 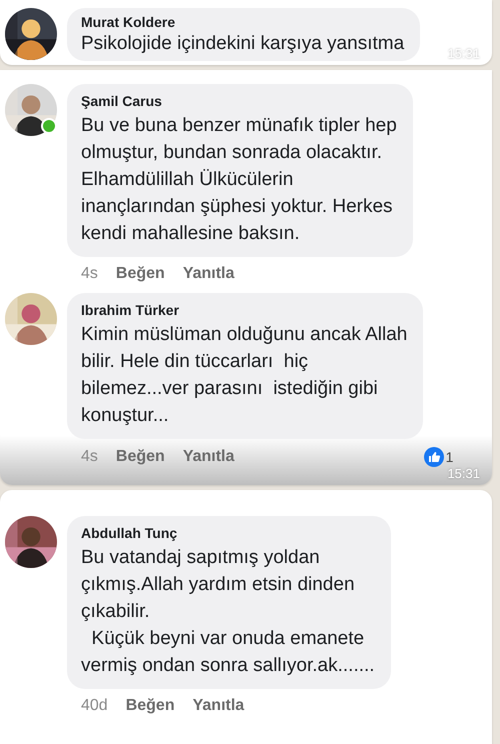 What do you see at coordinates (228, 533) in the screenshot?
I see `commenter-name: Abdullah Tunç` at bounding box center [228, 533].